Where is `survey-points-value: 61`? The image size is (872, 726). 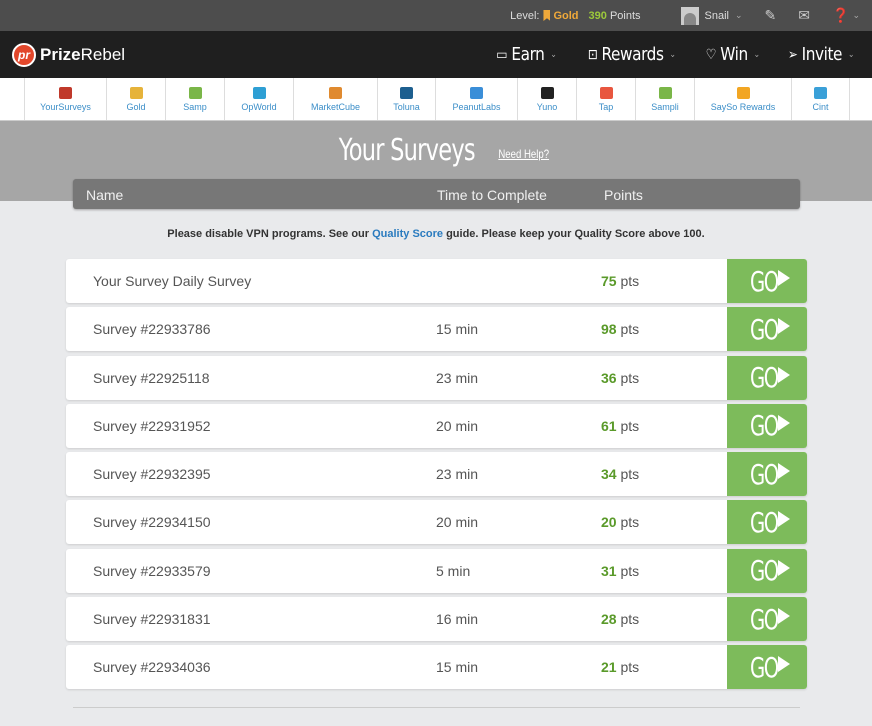 survey-points-value: 61 is located at coordinates (609, 425).